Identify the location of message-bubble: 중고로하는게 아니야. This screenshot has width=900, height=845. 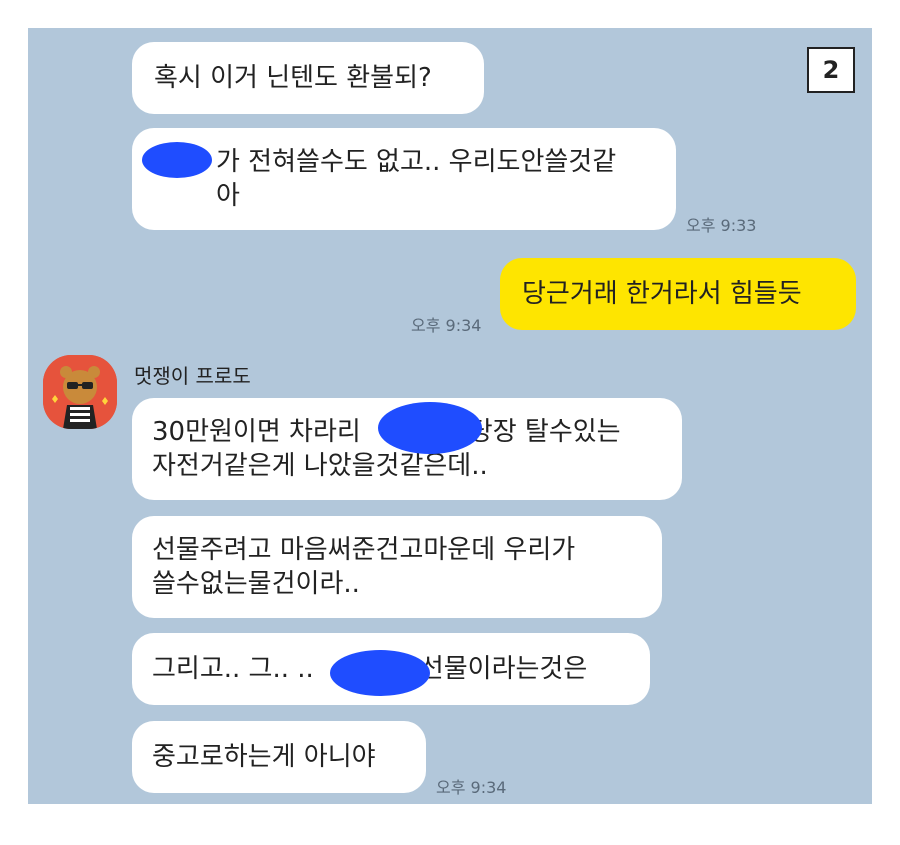
(279, 757).